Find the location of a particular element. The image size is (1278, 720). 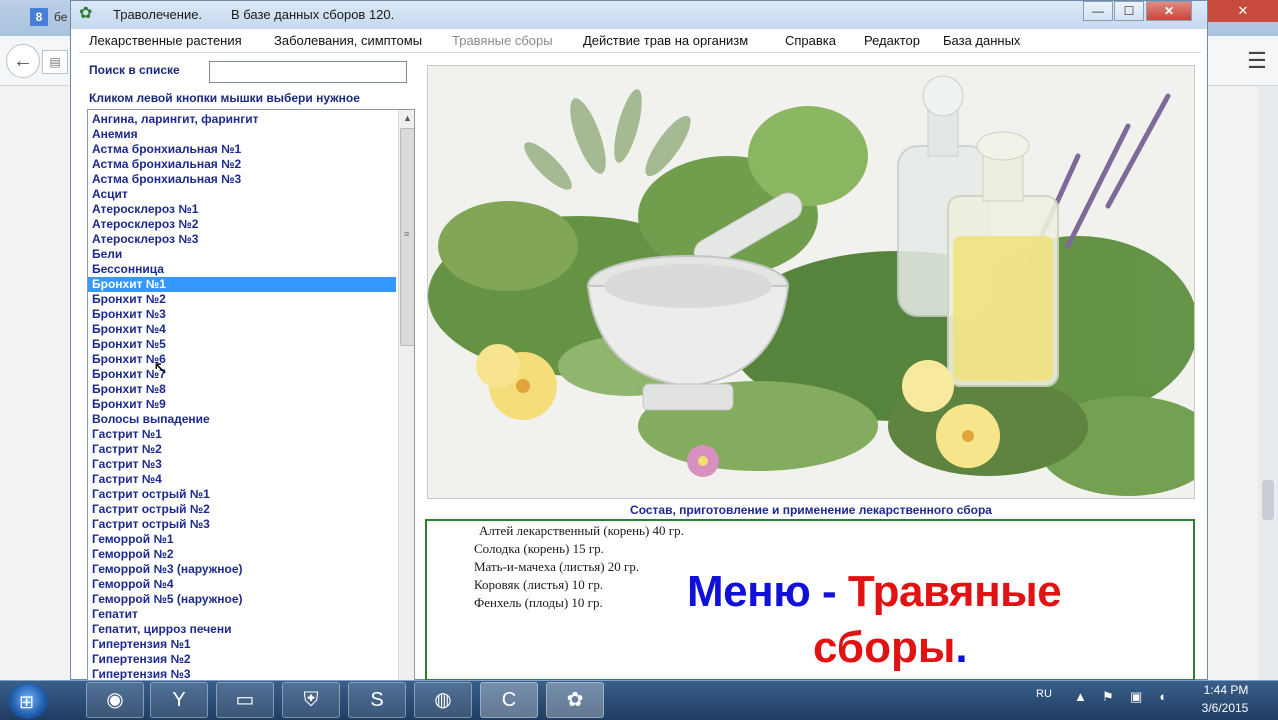

list-item: Гастрит №3 is located at coordinates (242, 464).